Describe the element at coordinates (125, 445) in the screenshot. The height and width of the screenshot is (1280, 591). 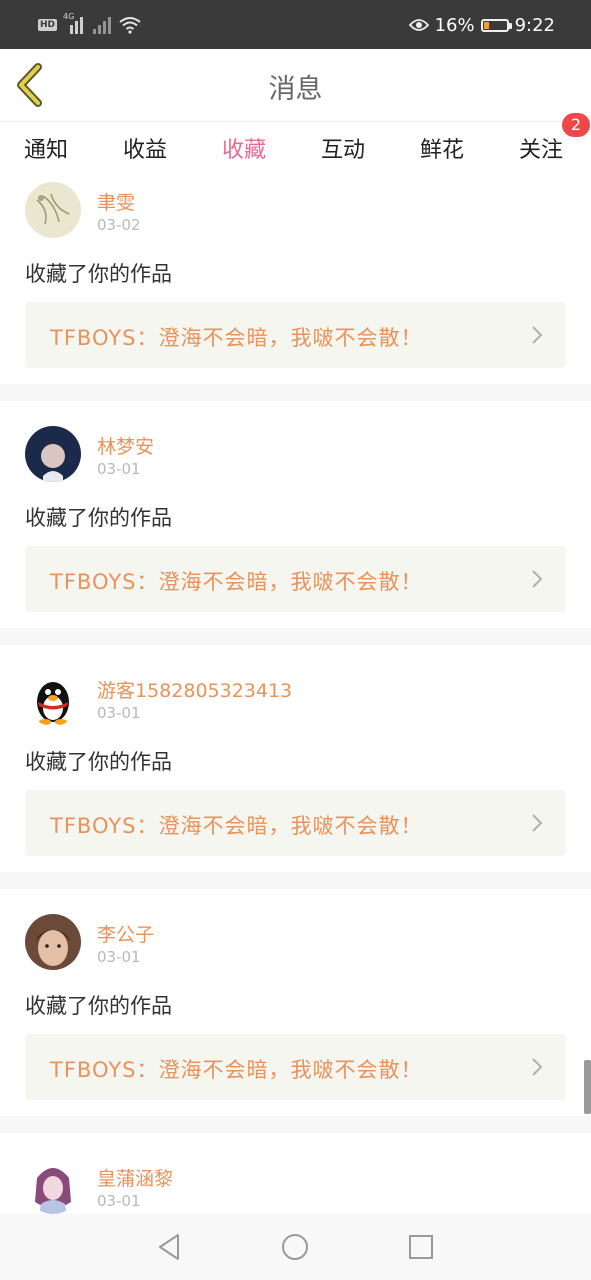
I see `username: 林梦安` at that location.